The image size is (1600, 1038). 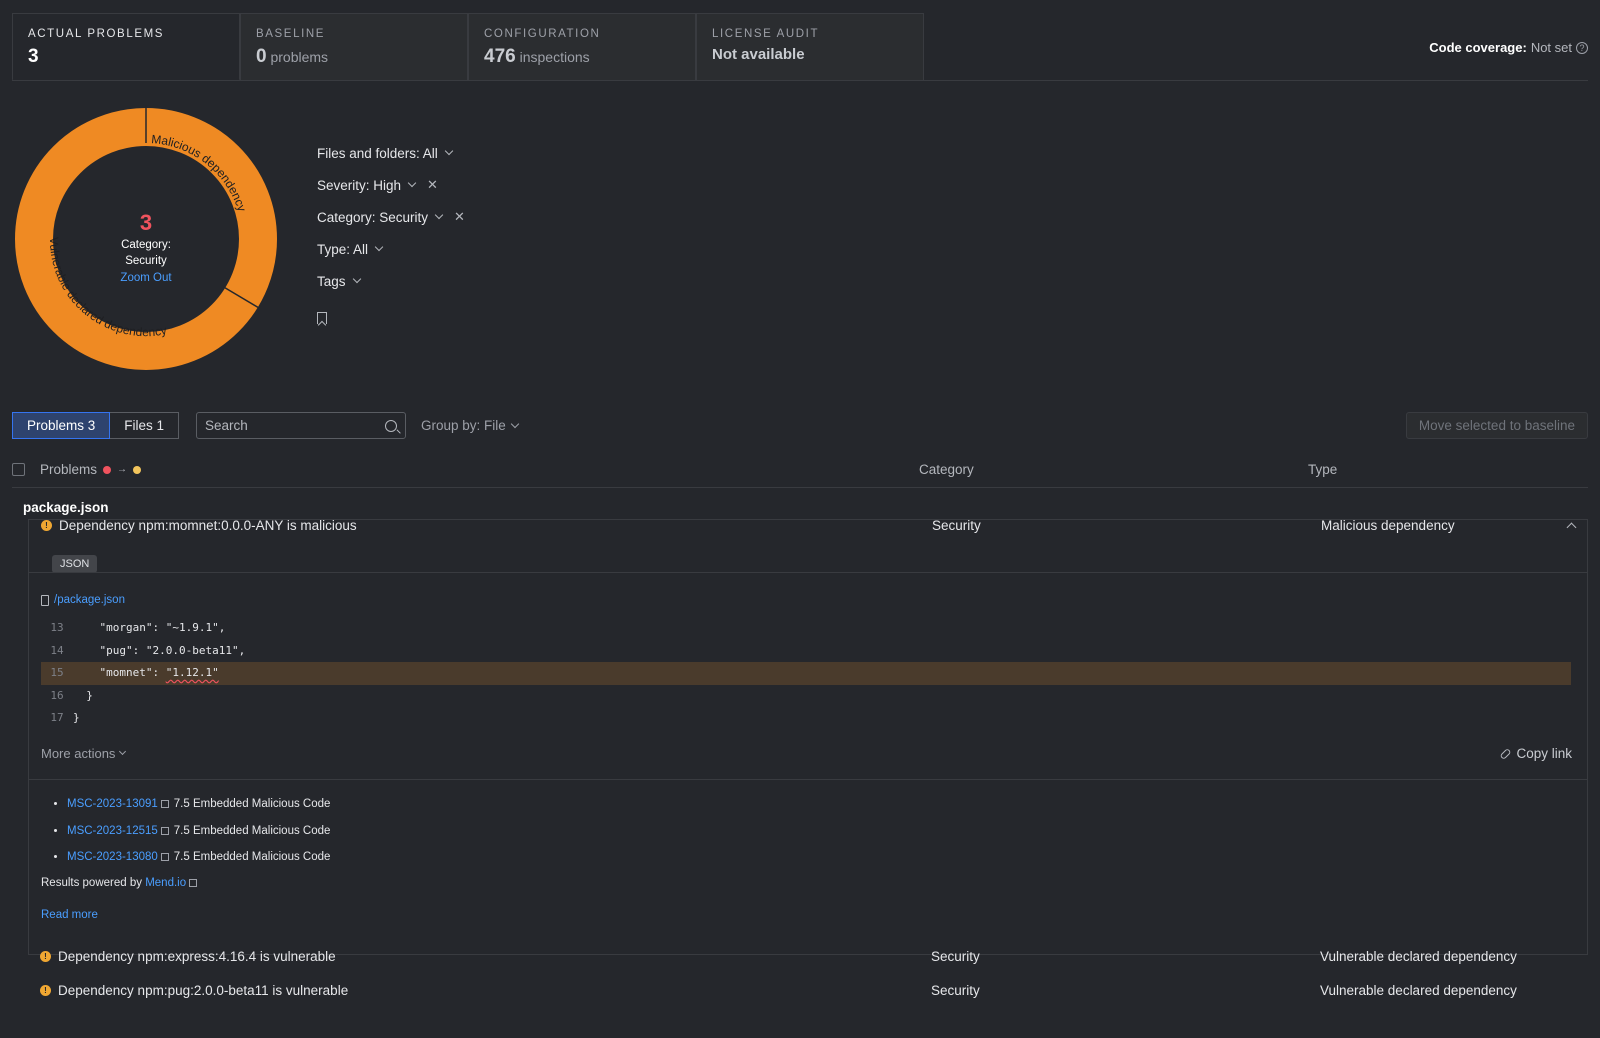 What do you see at coordinates (119, 672) in the screenshot?
I see `code-text: "momnet":` at bounding box center [119, 672].